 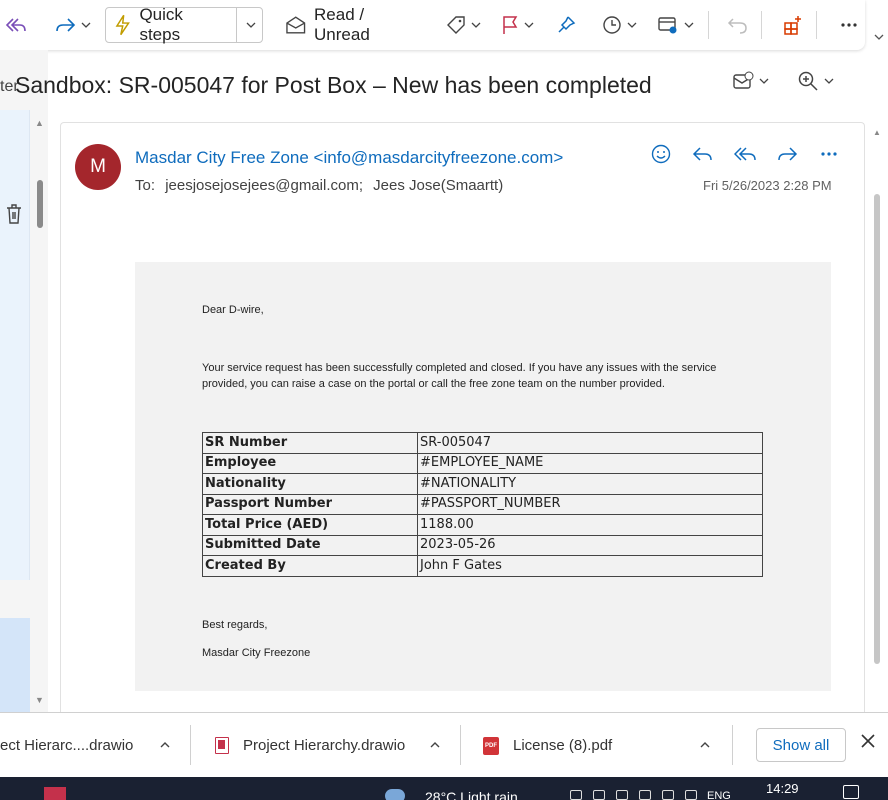 I want to click on drawio-file-icon, so click(x=222, y=745).